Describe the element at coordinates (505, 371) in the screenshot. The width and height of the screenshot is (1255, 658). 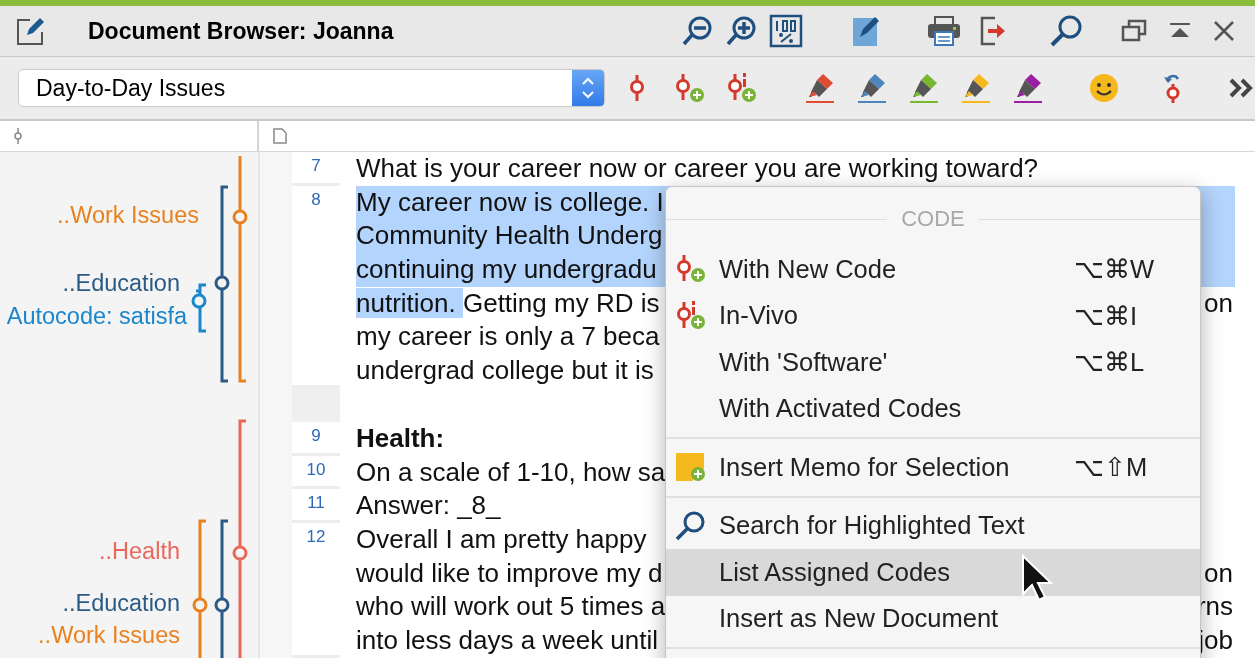
I see `text-line: undergrad college but it is` at that location.